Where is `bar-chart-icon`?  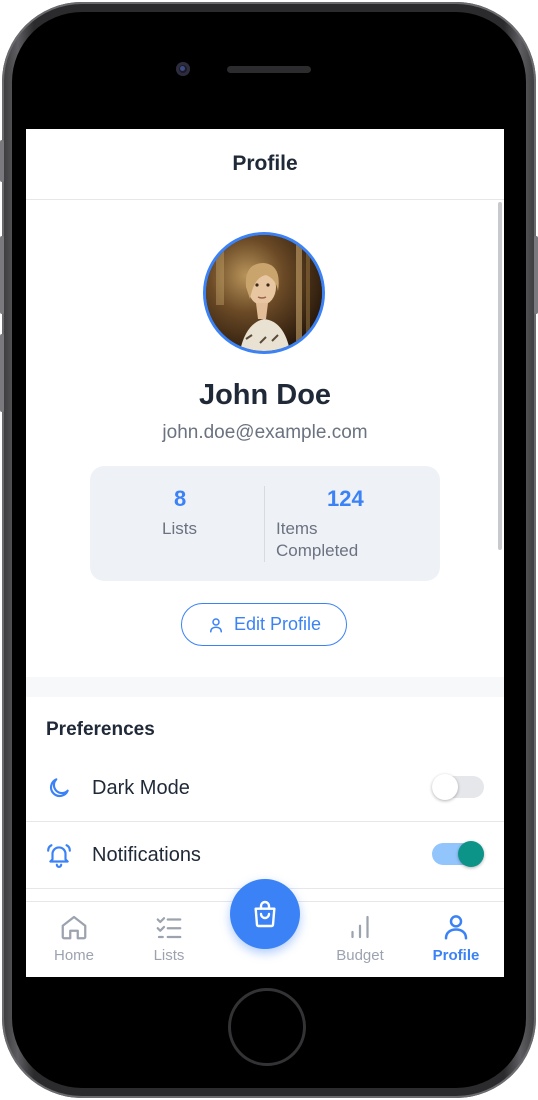 bar-chart-icon is located at coordinates (360, 927).